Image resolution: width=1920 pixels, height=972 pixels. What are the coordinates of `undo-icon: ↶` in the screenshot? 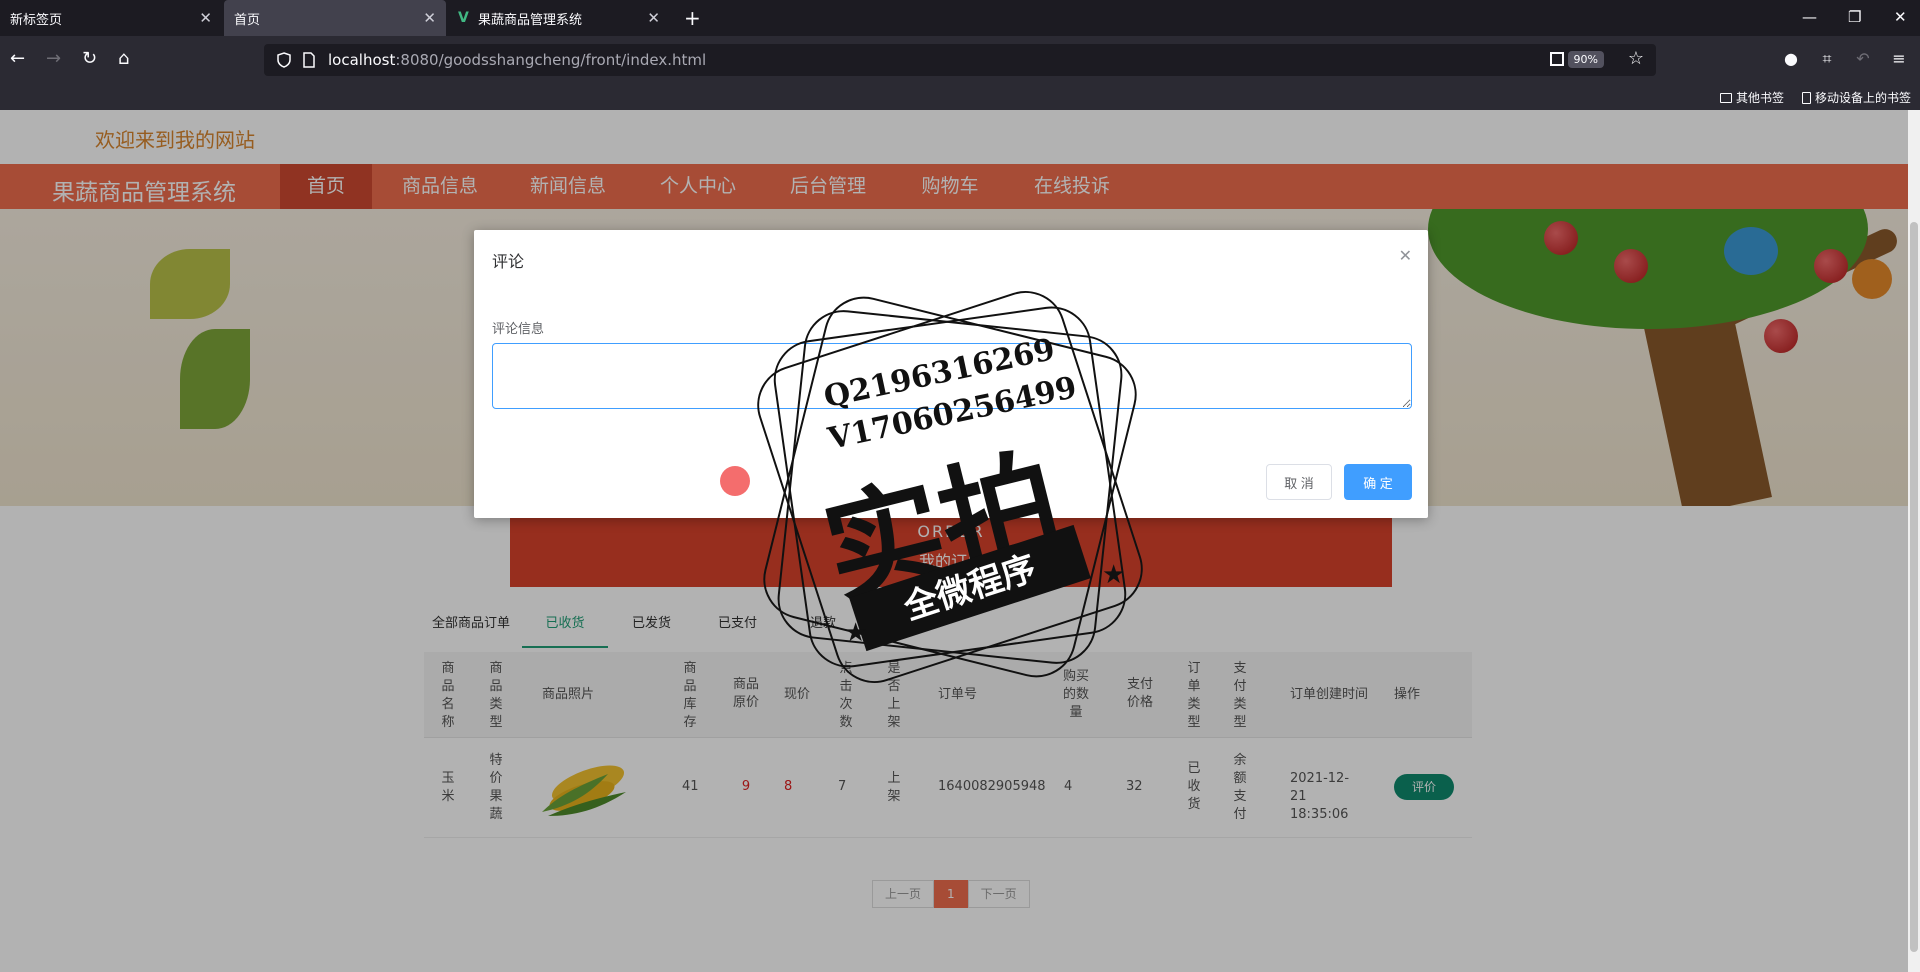 It's located at (1863, 59).